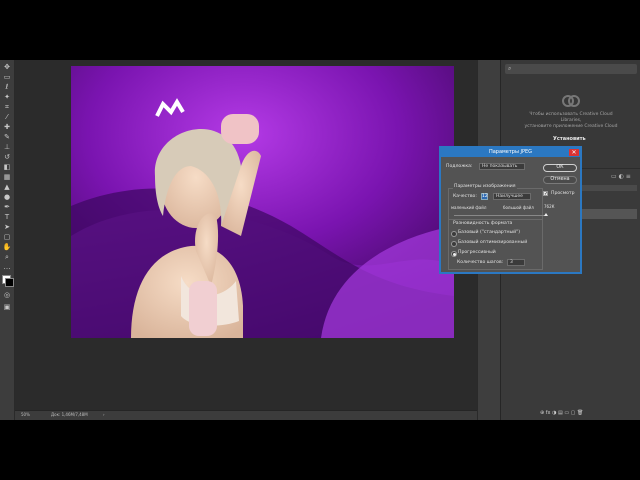 This screenshot has width=640, height=480. What do you see at coordinates (246, 415) in the screenshot?
I see `status-bar: 50% Док: 1,46М/7,48М ›` at bounding box center [246, 415].